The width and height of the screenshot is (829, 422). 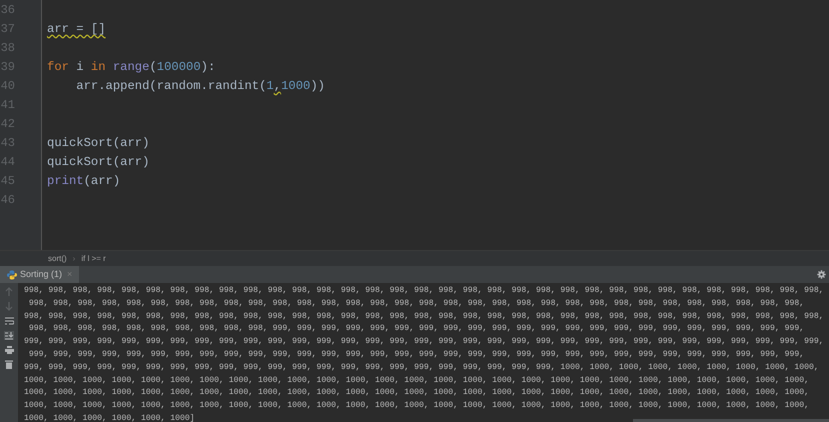 What do you see at coordinates (93, 258) in the screenshot?
I see `breadcrumb: if l >= r` at bounding box center [93, 258].